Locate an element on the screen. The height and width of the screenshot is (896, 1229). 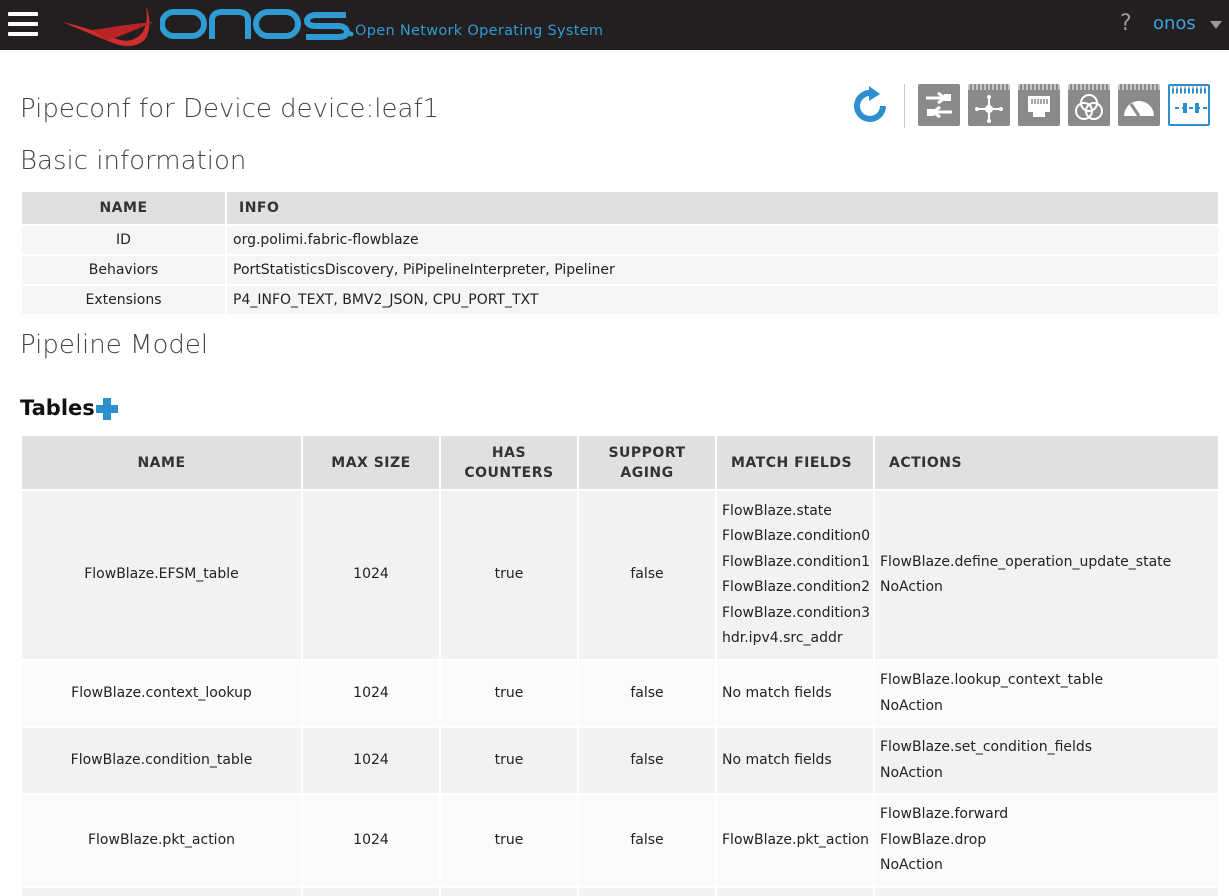
ethernet-port-icon is located at coordinates (1039, 106).